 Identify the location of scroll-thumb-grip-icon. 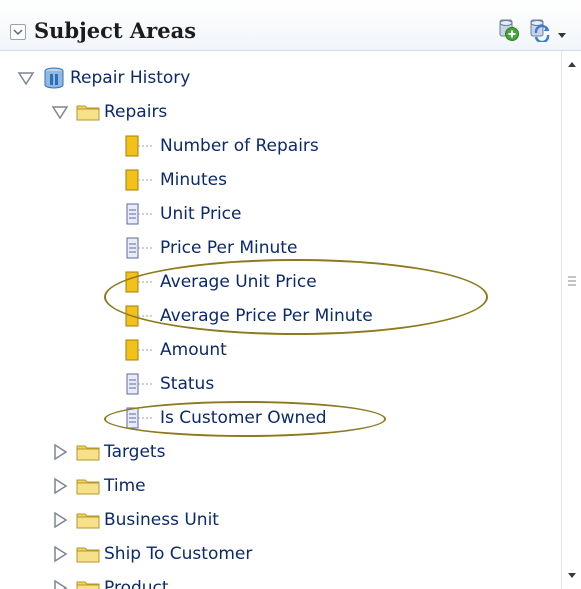
(572, 281).